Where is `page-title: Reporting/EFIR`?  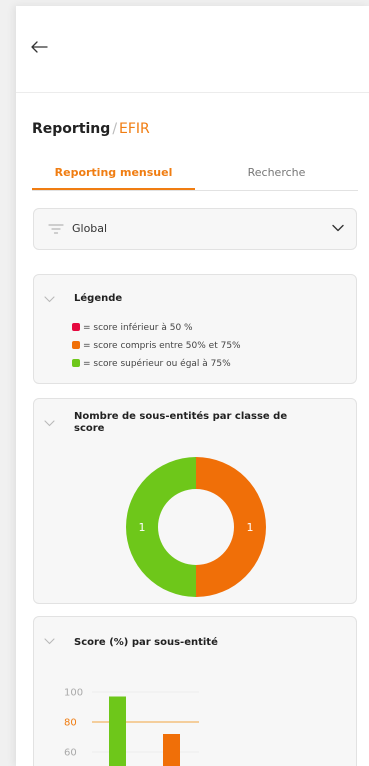
page-title: Reporting/EFIR is located at coordinates (91, 129).